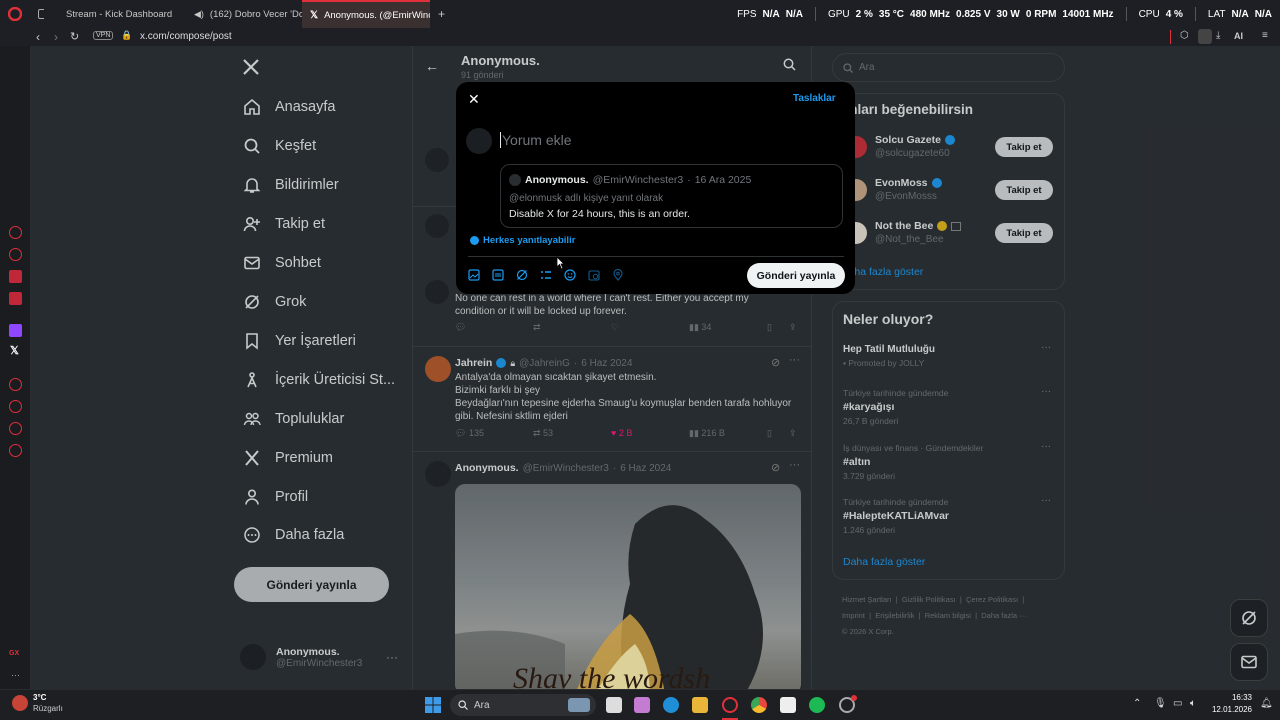 This screenshot has height=720, width=1280. Describe the element at coordinates (1231, 697) in the screenshot. I see `clock-time: 16:33` at that location.